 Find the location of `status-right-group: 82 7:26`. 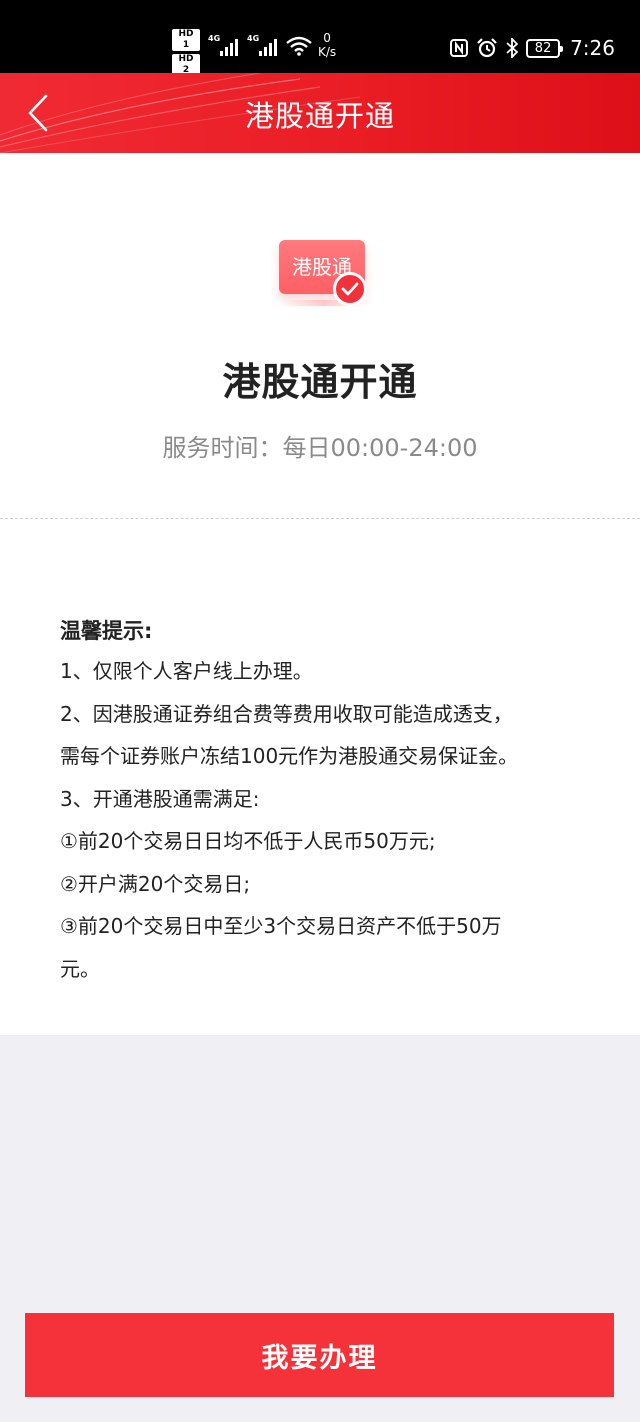

status-right-group: 82 7:26 is located at coordinates (532, 48).